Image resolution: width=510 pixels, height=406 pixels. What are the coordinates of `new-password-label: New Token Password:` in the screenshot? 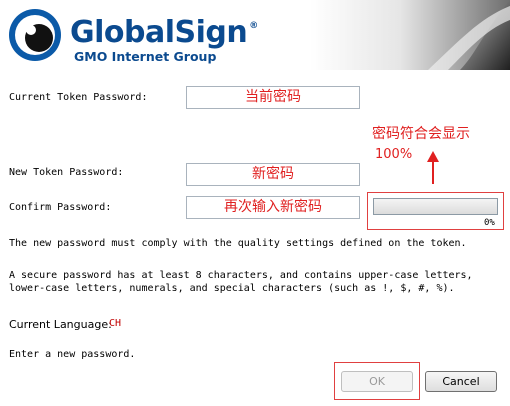 It's located at (66, 172).